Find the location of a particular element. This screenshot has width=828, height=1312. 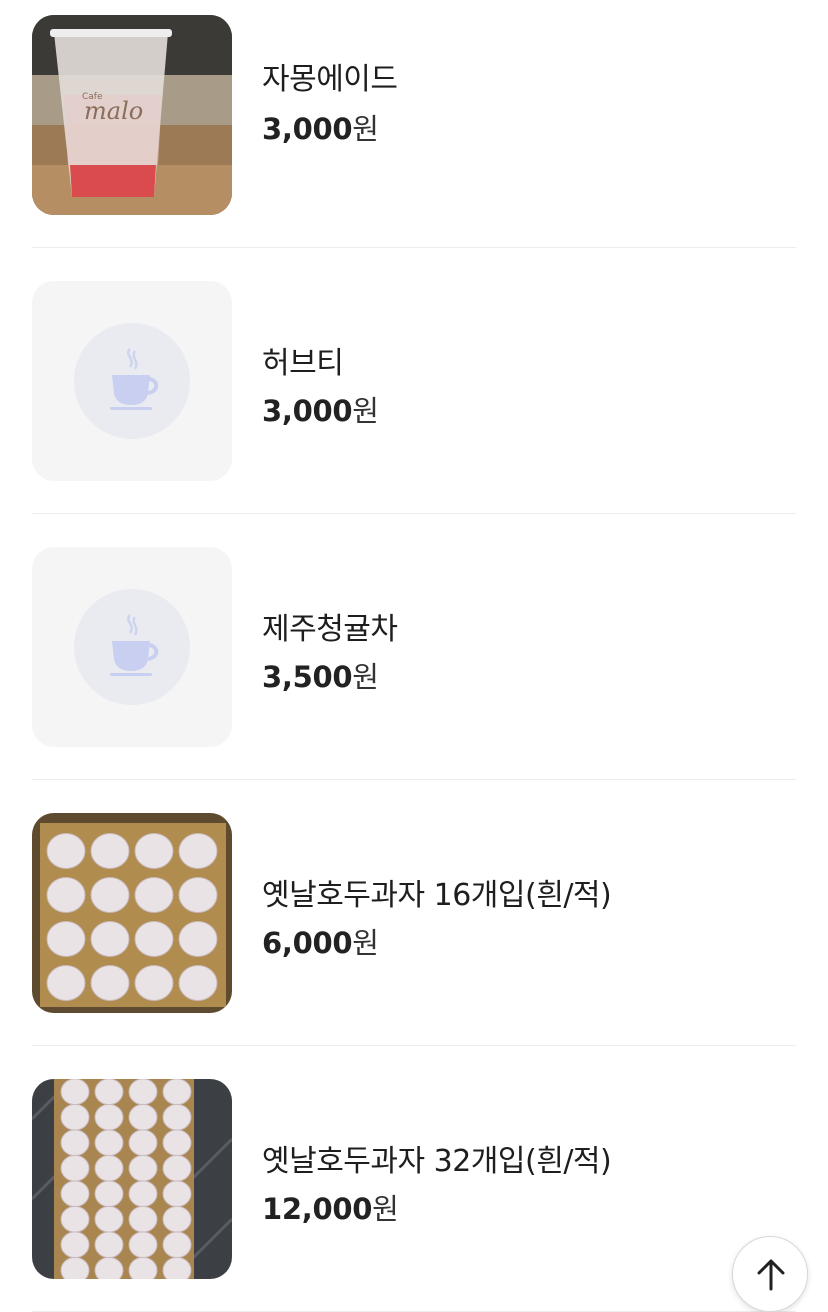

grapefruit-ade-photo: malo Cafe is located at coordinates (132, 115).